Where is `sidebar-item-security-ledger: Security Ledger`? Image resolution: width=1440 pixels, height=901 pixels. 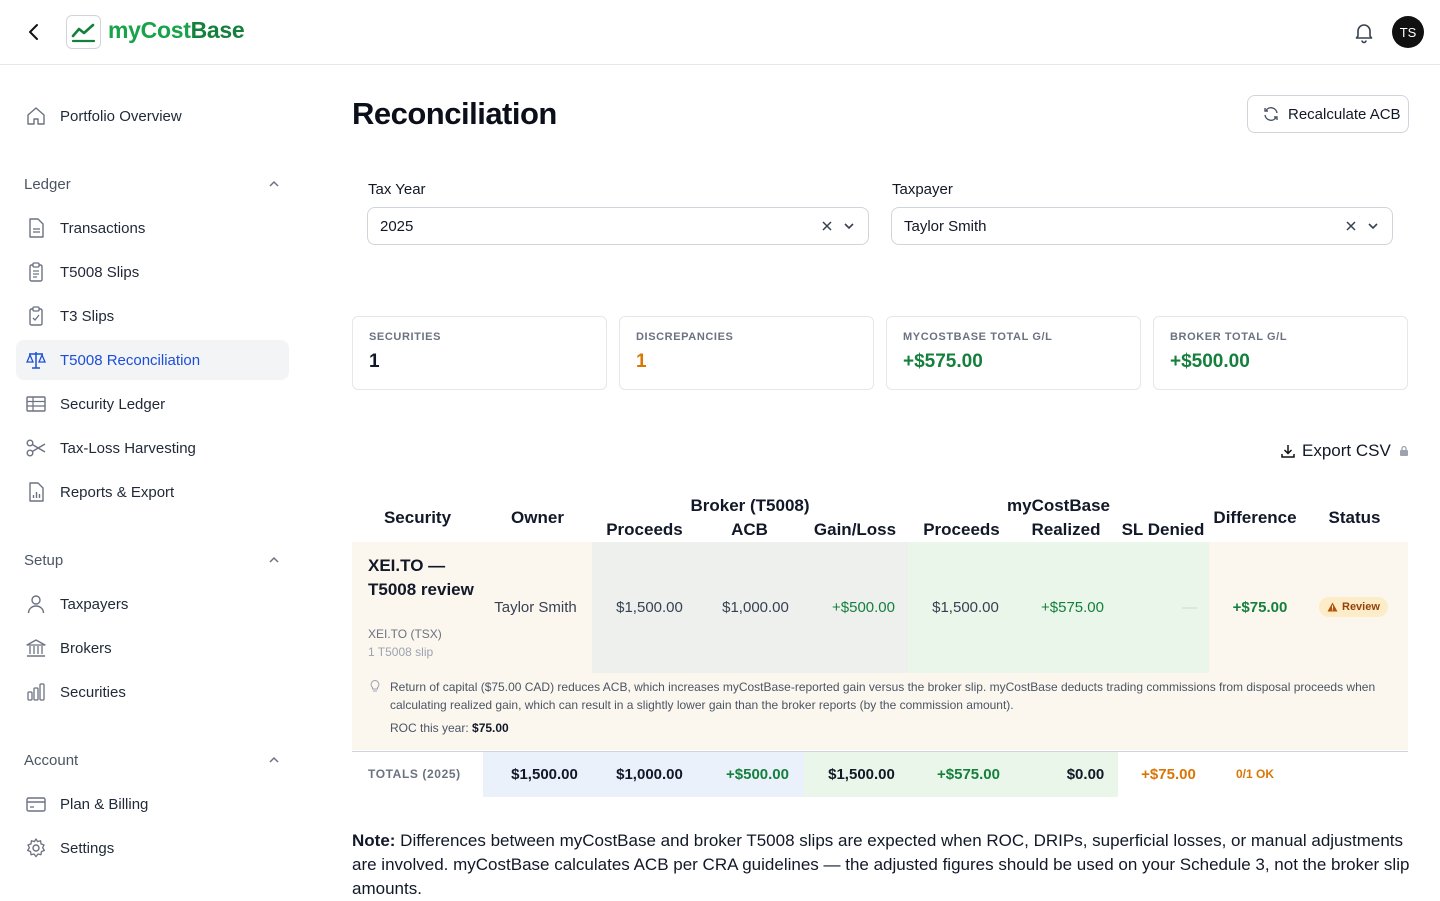 sidebar-item-security-ledger: Security Ledger is located at coordinates (152, 404).